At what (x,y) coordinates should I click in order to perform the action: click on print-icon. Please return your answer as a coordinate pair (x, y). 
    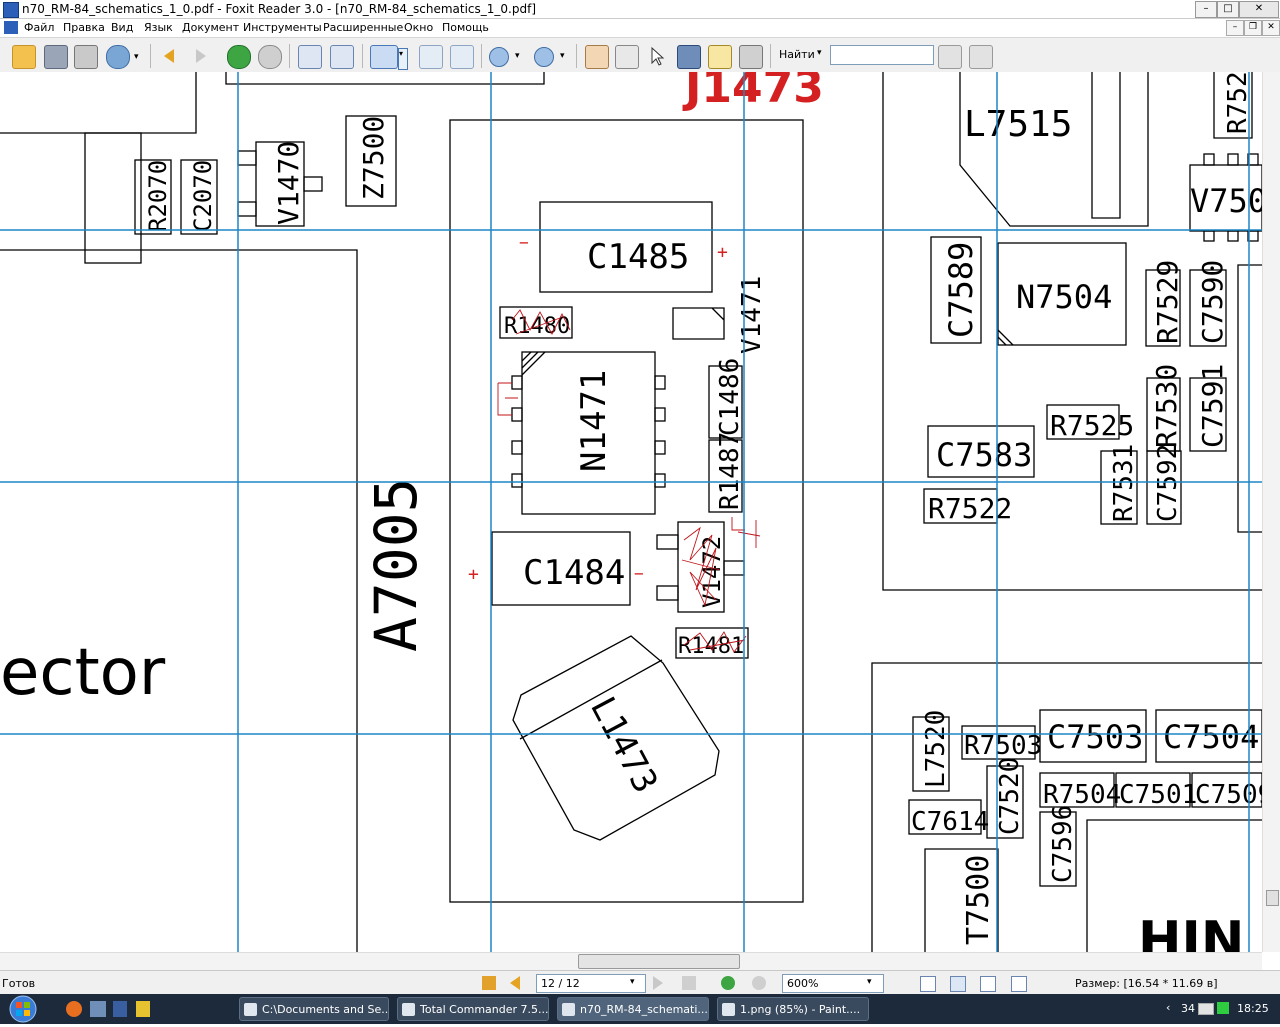
    Looking at the image, I should click on (86, 57).